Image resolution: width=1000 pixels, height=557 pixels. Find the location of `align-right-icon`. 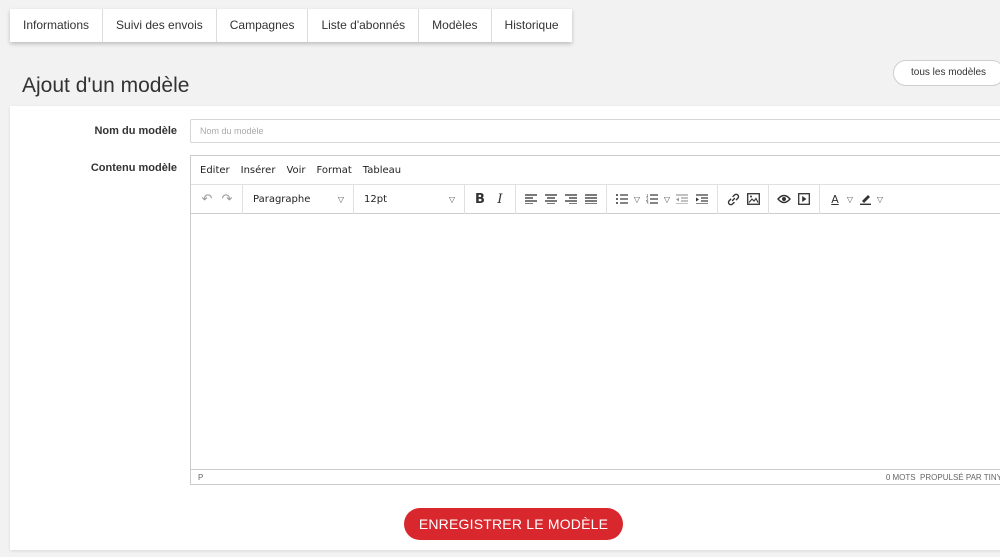

align-right-icon is located at coordinates (571, 199).